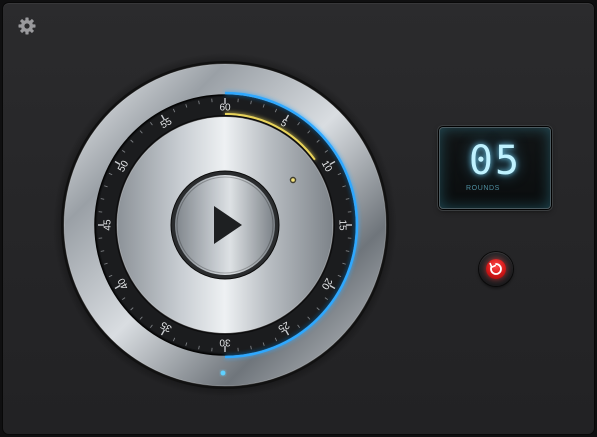 The height and width of the screenshot is (437, 597). I want to click on play-button, so click(225, 225).